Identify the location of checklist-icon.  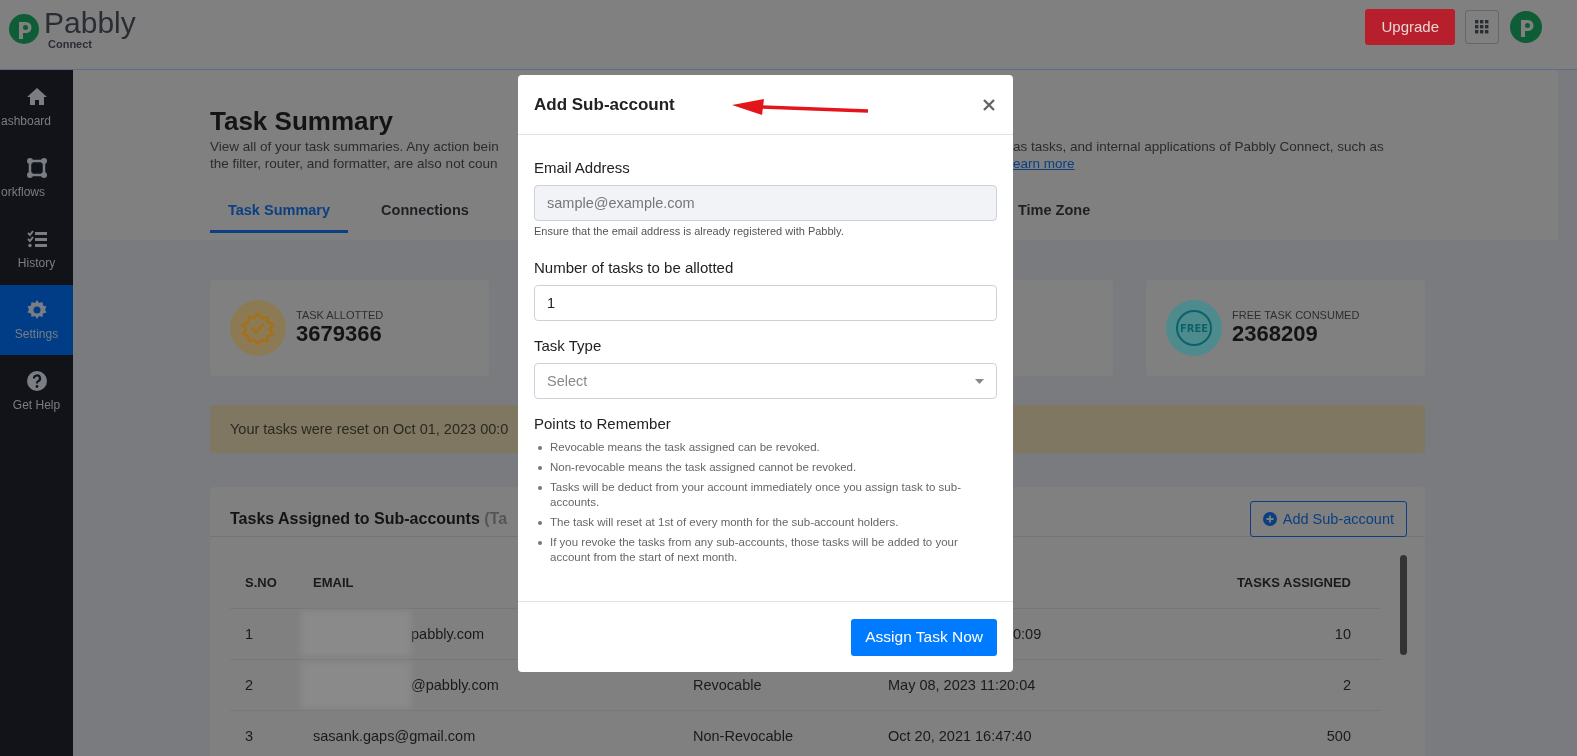
(36, 239).